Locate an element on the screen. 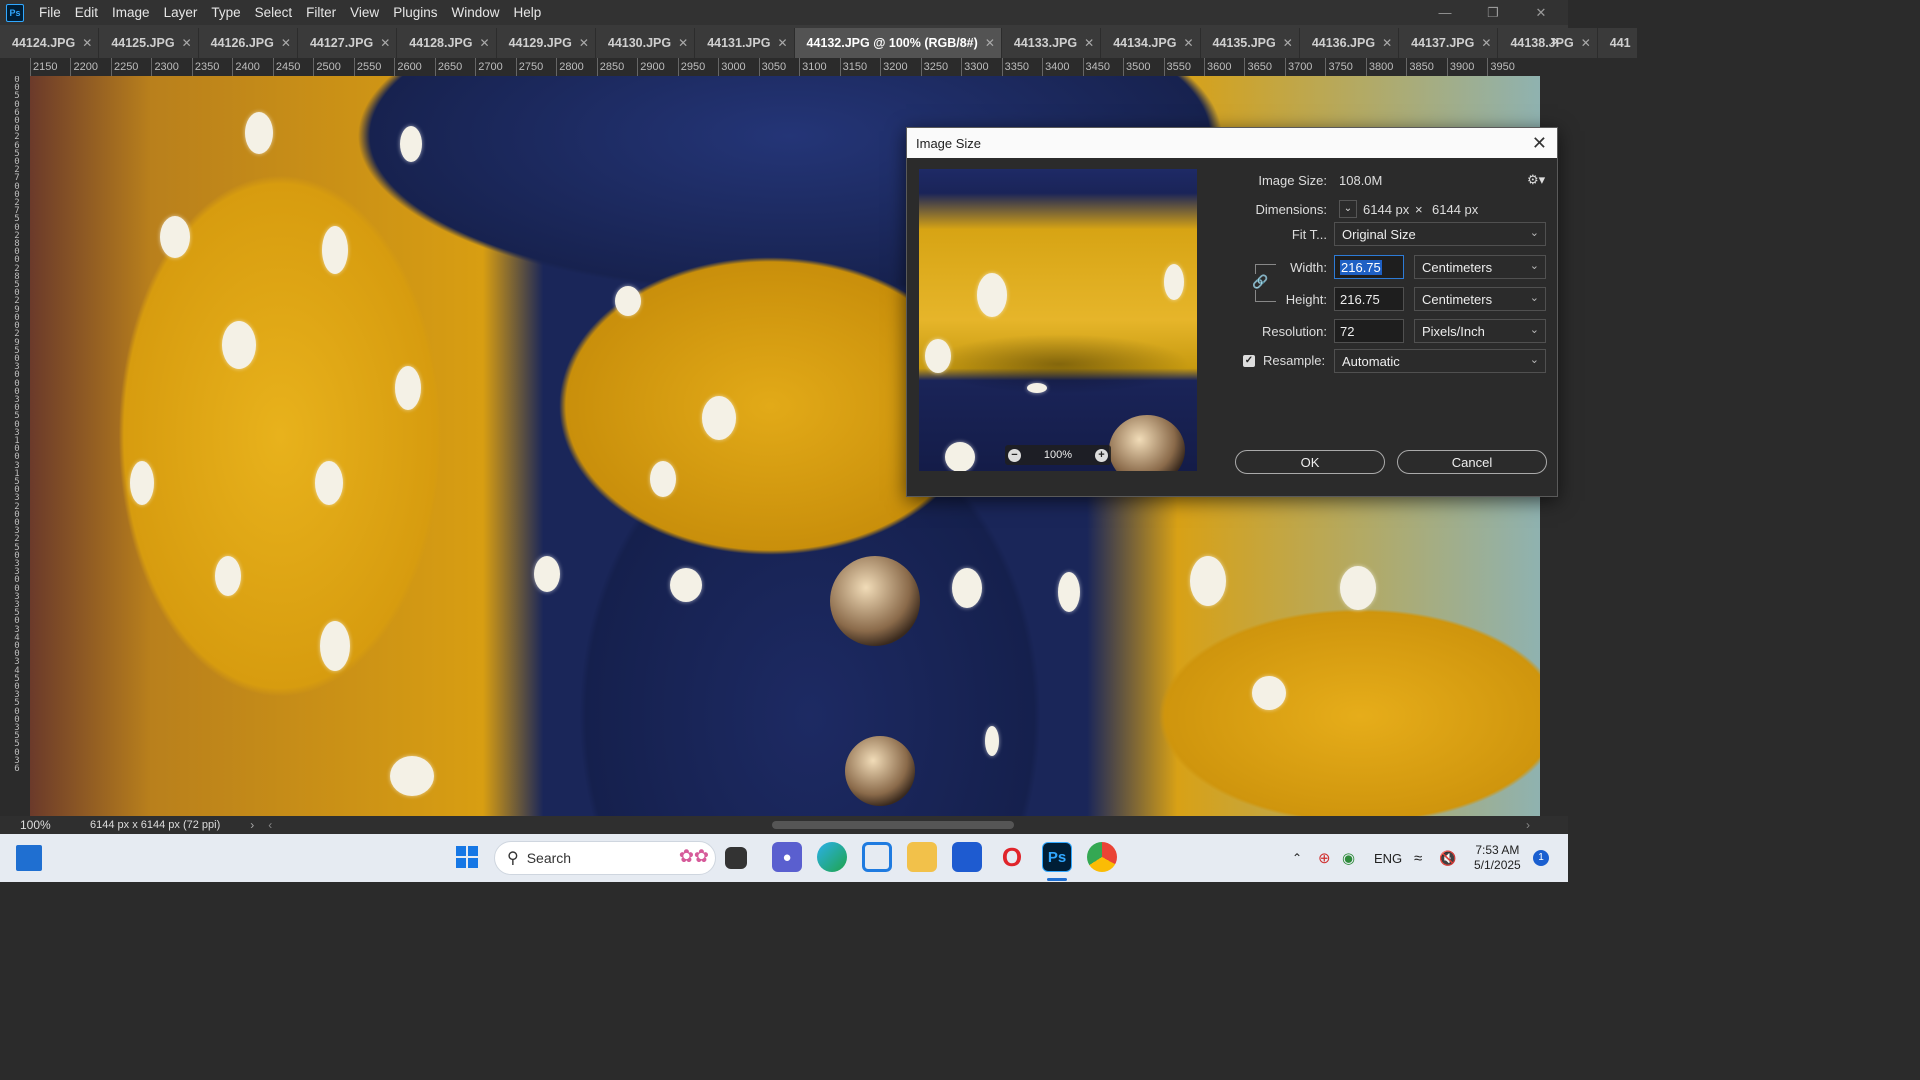 The image size is (1920, 1080). fit-to-select: Original Size ⌄ is located at coordinates (1440, 234).